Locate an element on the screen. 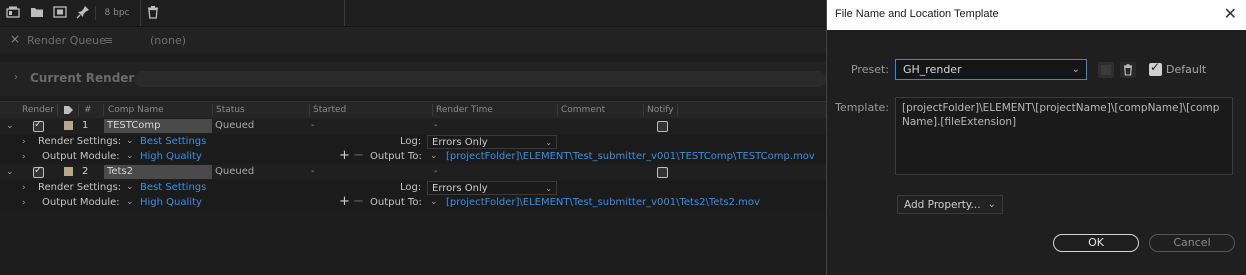 The height and width of the screenshot is (275, 1246). ok-button: OK is located at coordinates (1096, 243).